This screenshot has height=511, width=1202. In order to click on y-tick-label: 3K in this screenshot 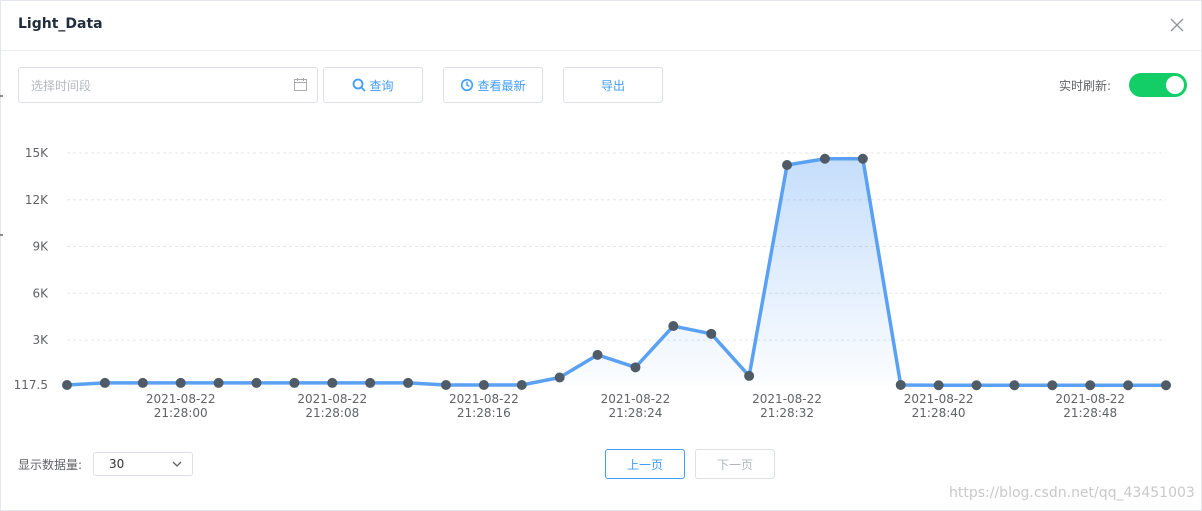, I will do `click(40, 340)`.